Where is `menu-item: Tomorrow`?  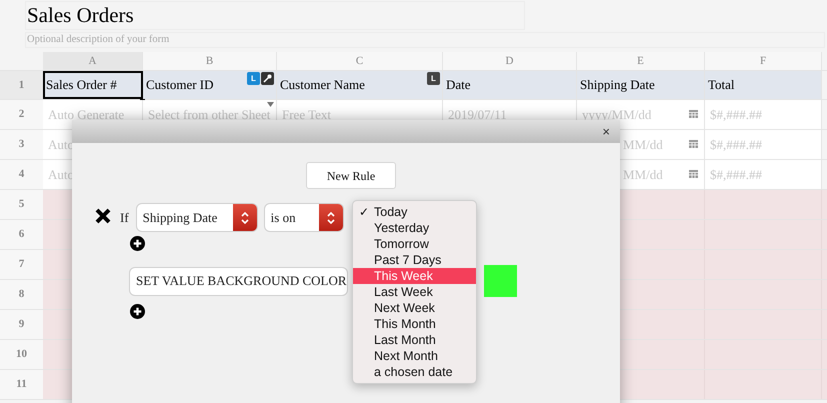 menu-item: Tomorrow is located at coordinates (414, 244).